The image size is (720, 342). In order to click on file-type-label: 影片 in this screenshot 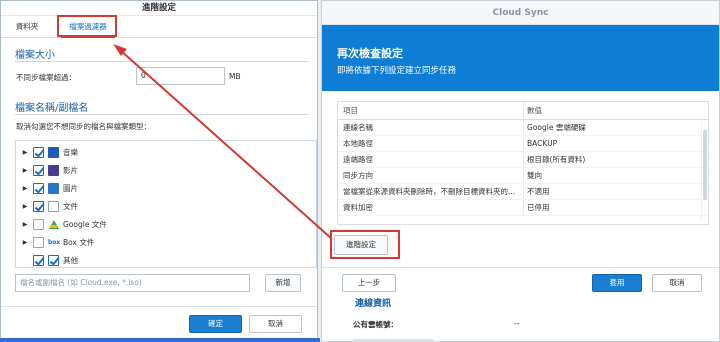, I will do `click(70, 170)`.